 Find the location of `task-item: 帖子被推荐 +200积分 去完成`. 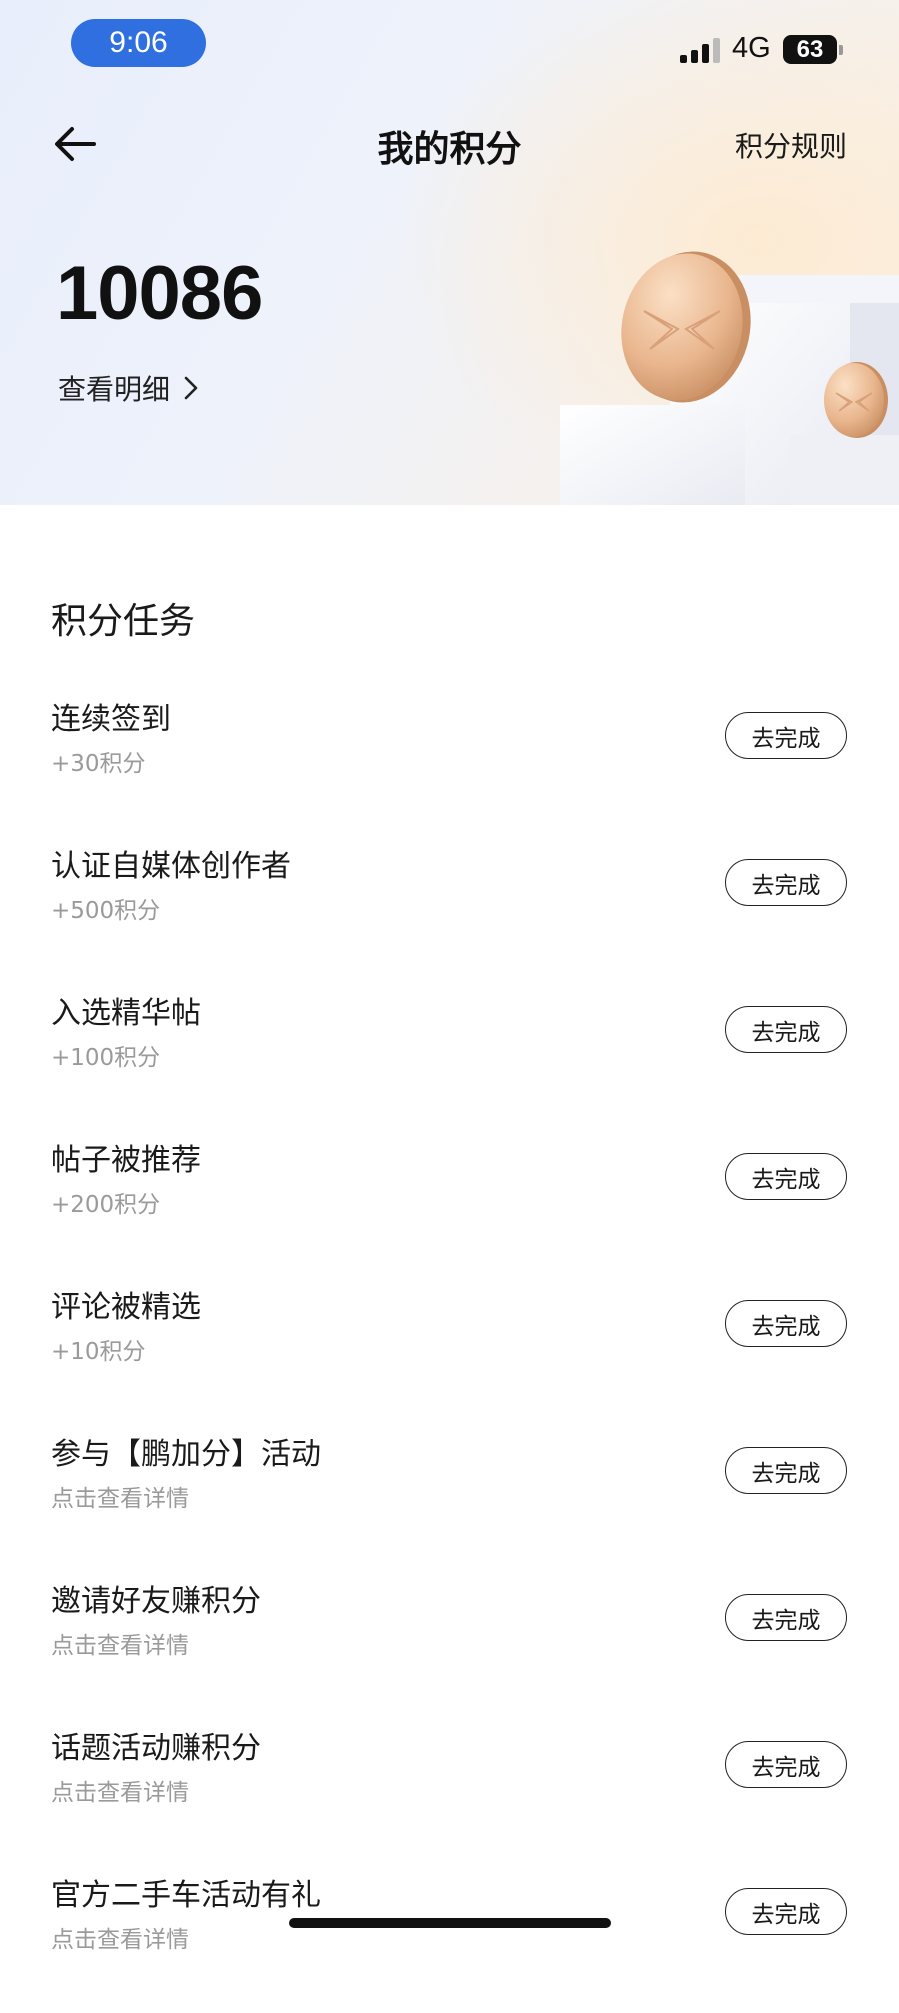

task-item: 帖子被推荐 +200积分 去完成 is located at coordinates (449, 1204).